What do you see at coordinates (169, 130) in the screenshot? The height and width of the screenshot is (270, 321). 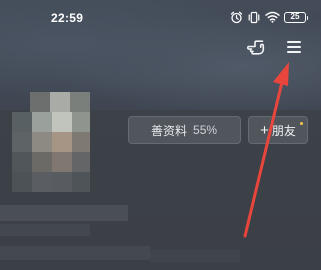 I see `complete-profile-label: 善资料` at bounding box center [169, 130].